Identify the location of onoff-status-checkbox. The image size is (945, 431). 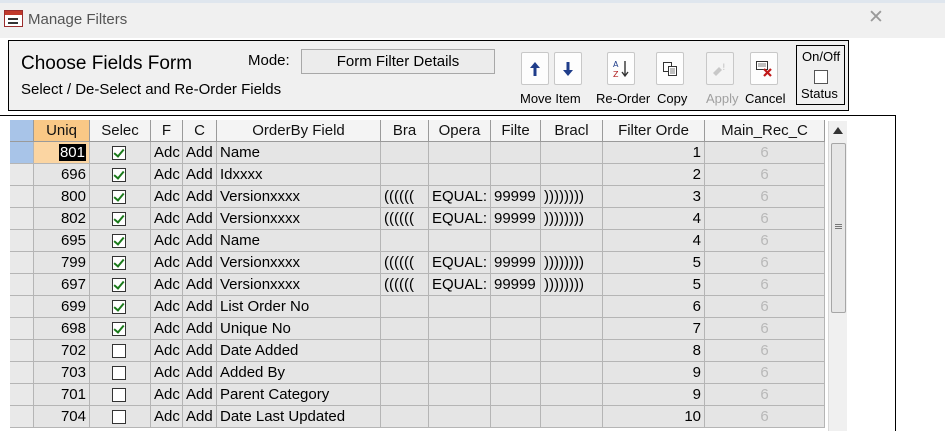
(821, 77).